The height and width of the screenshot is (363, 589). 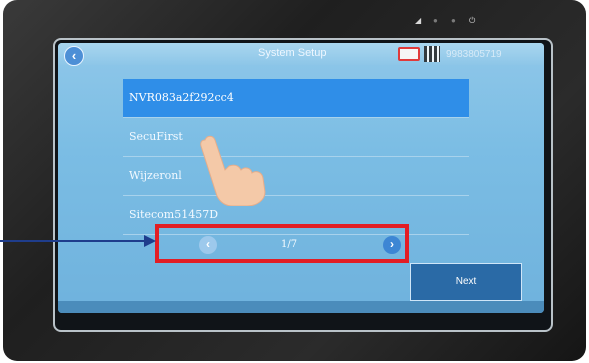 What do you see at coordinates (301, 307) in the screenshot?
I see `bottom-strip` at bounding box center [301, 307].